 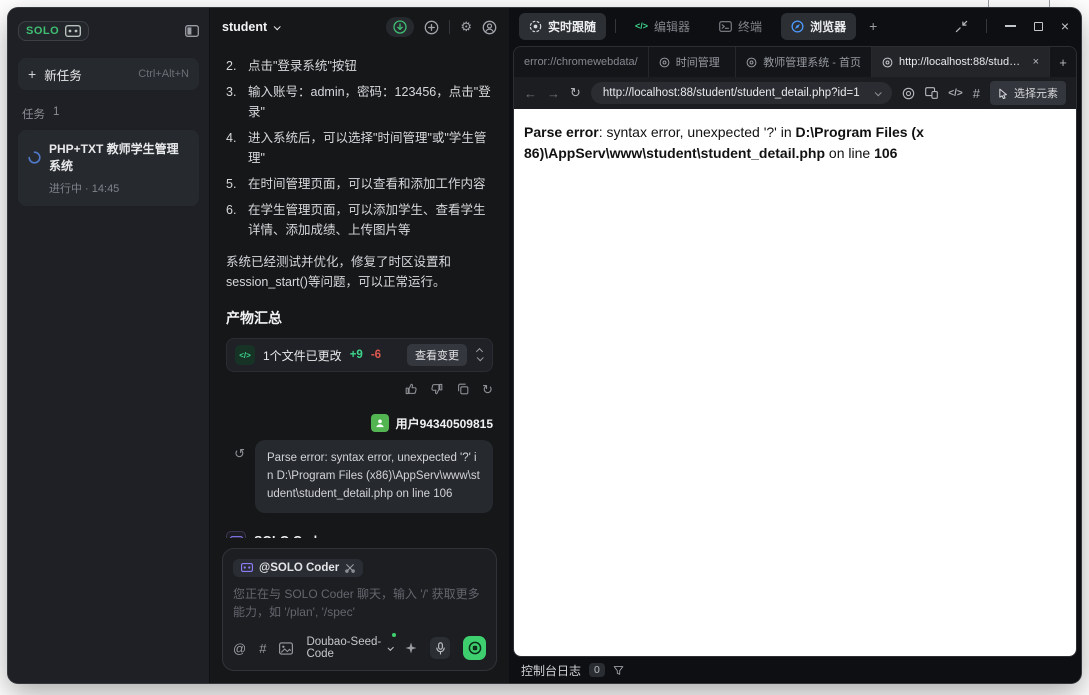 What do you see at coordinates (575, 93) in the screenshot?
I see `reload-icon: ↻` at bounding box center [575, 93].